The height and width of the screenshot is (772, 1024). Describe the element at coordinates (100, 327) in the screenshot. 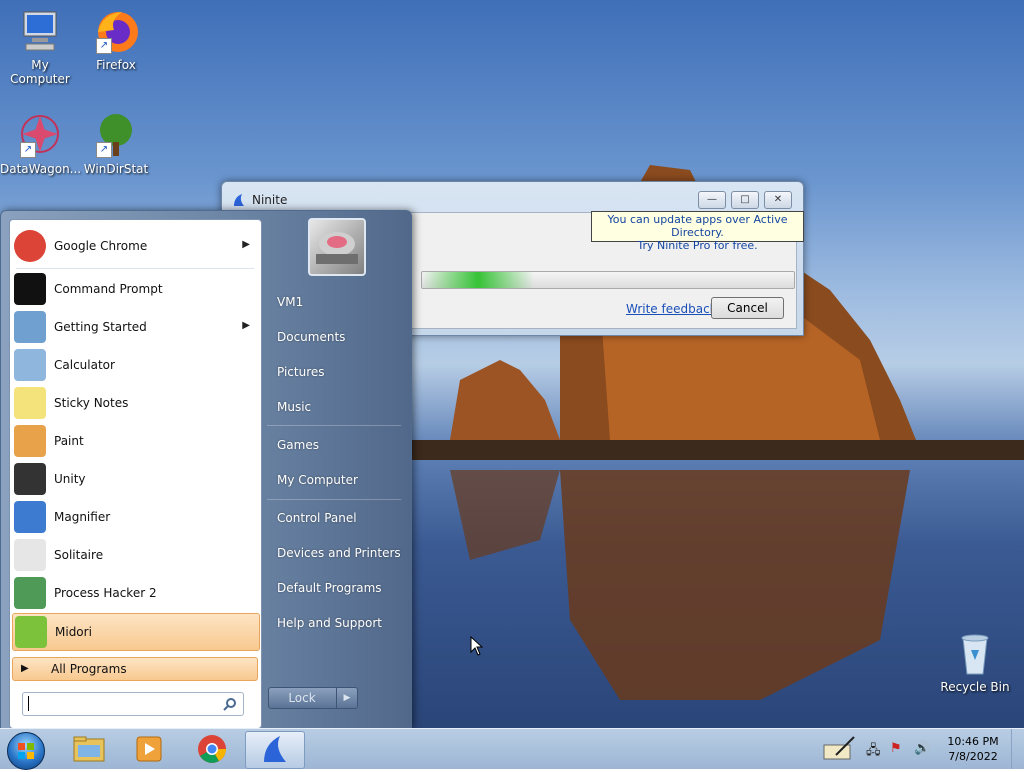

I see `program-label: Getting Started` at that location.